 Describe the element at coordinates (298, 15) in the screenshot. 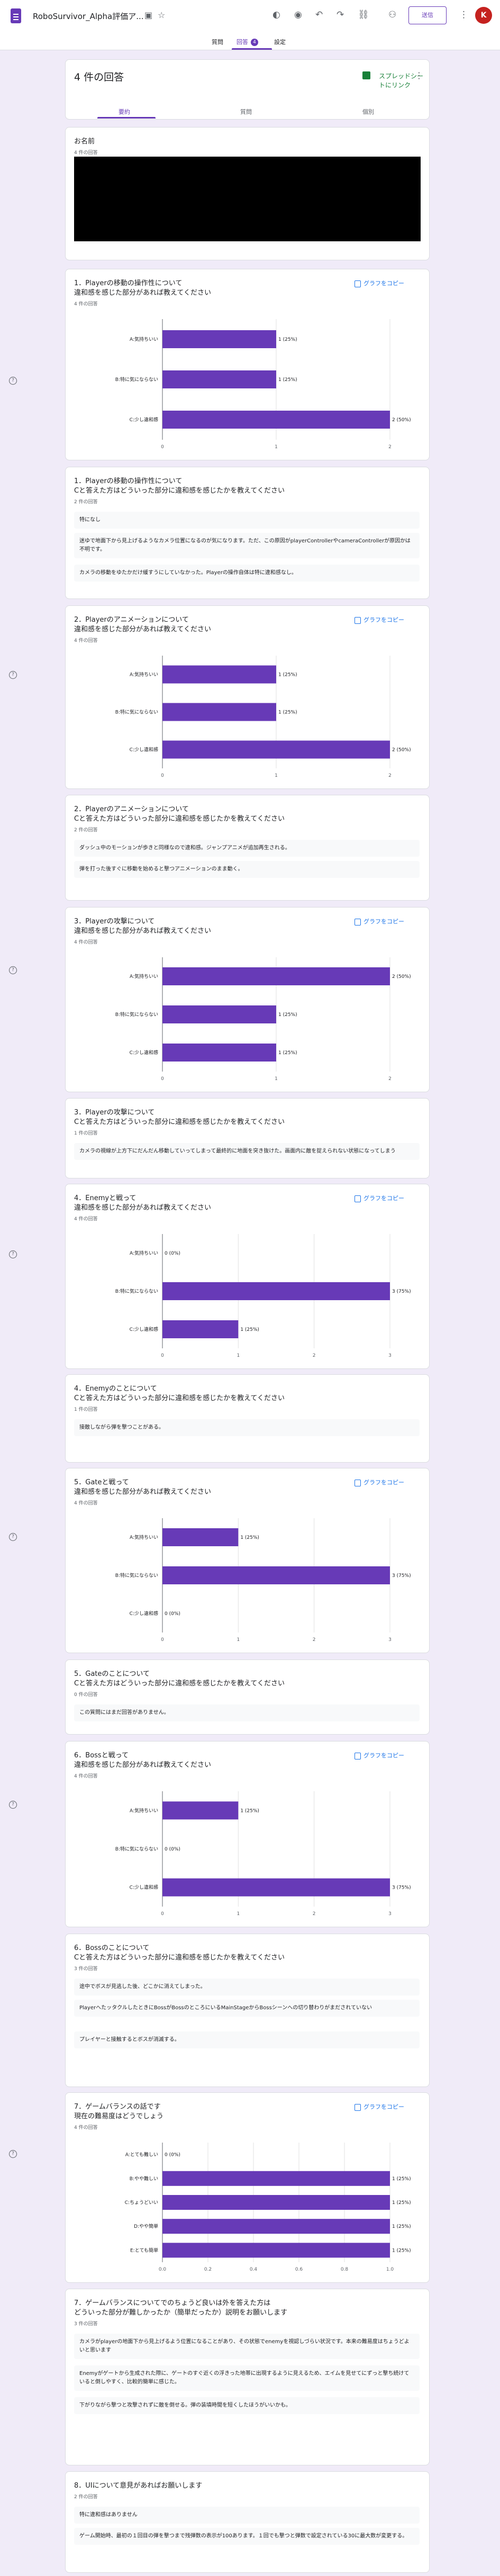

I see `preview-eye-icon: ◉` at that location.